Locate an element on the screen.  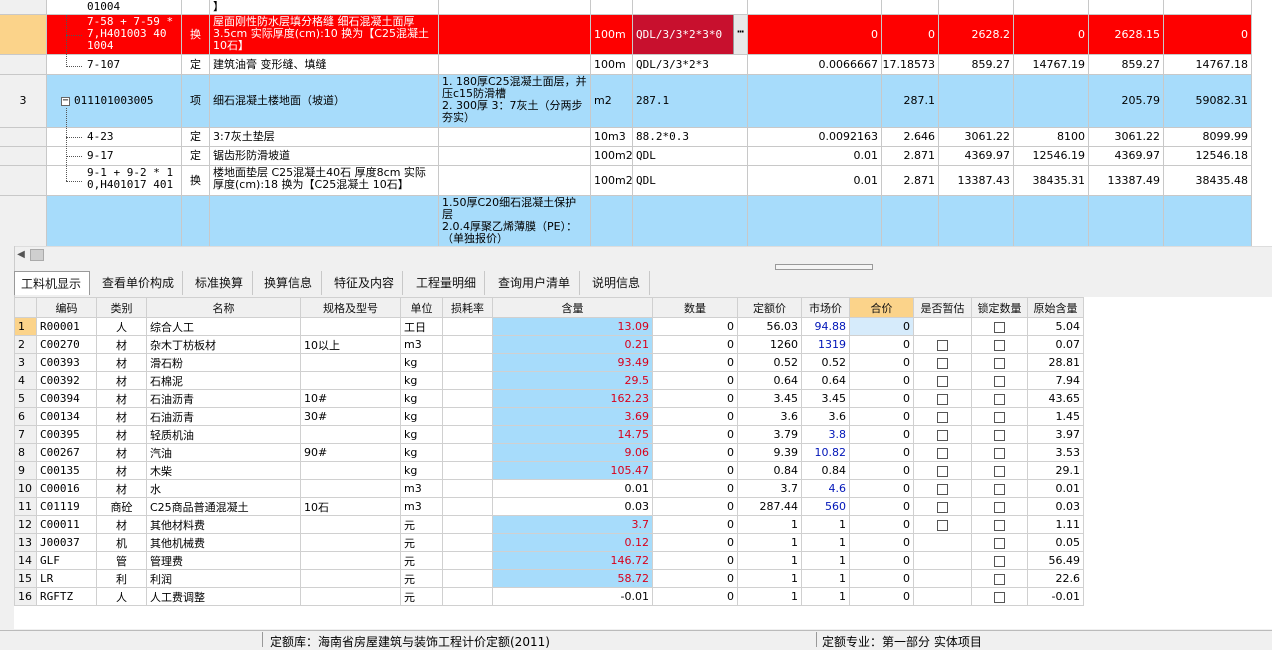
resource-content: 3.69 is located at coordinates (572, 416).